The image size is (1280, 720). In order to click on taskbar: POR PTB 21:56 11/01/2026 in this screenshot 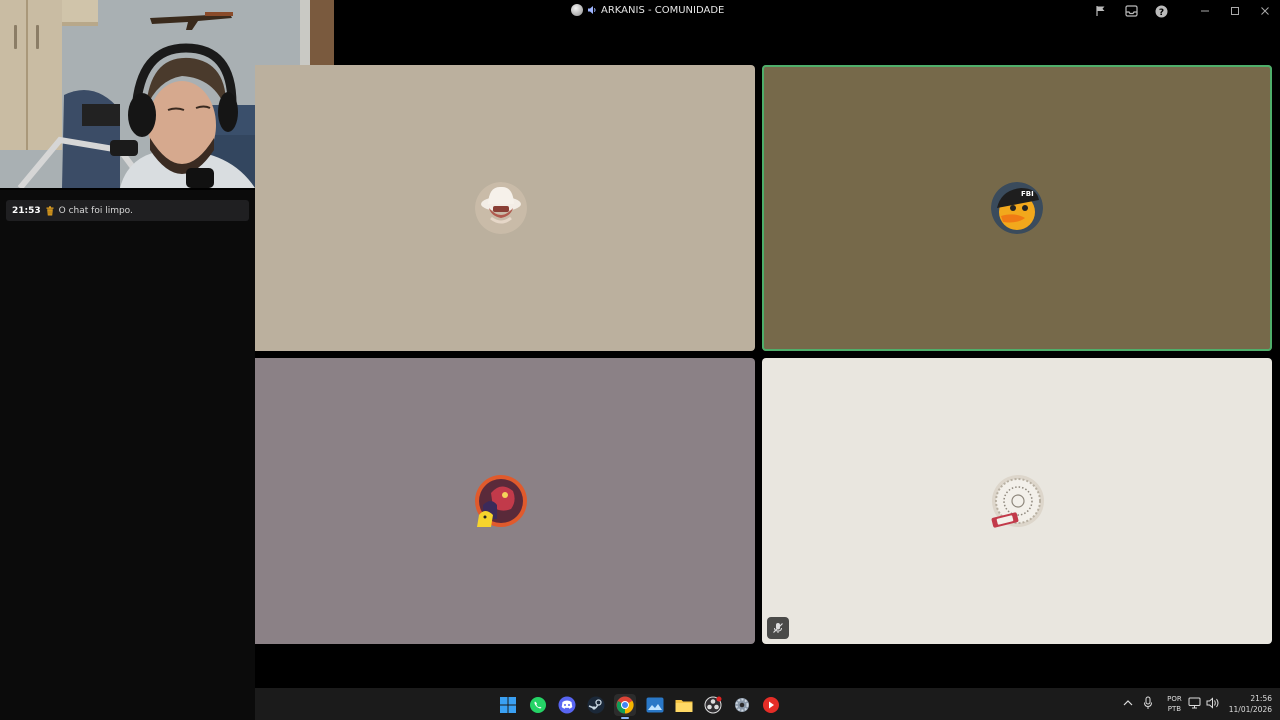, I will do `click(767, 704)`.